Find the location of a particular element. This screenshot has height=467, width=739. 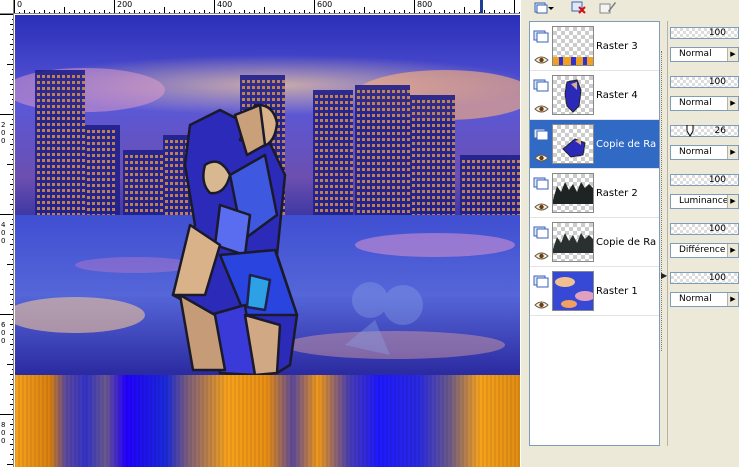

layer-properties: 100 Luminance ▶ is located at coordinates (703, 192).